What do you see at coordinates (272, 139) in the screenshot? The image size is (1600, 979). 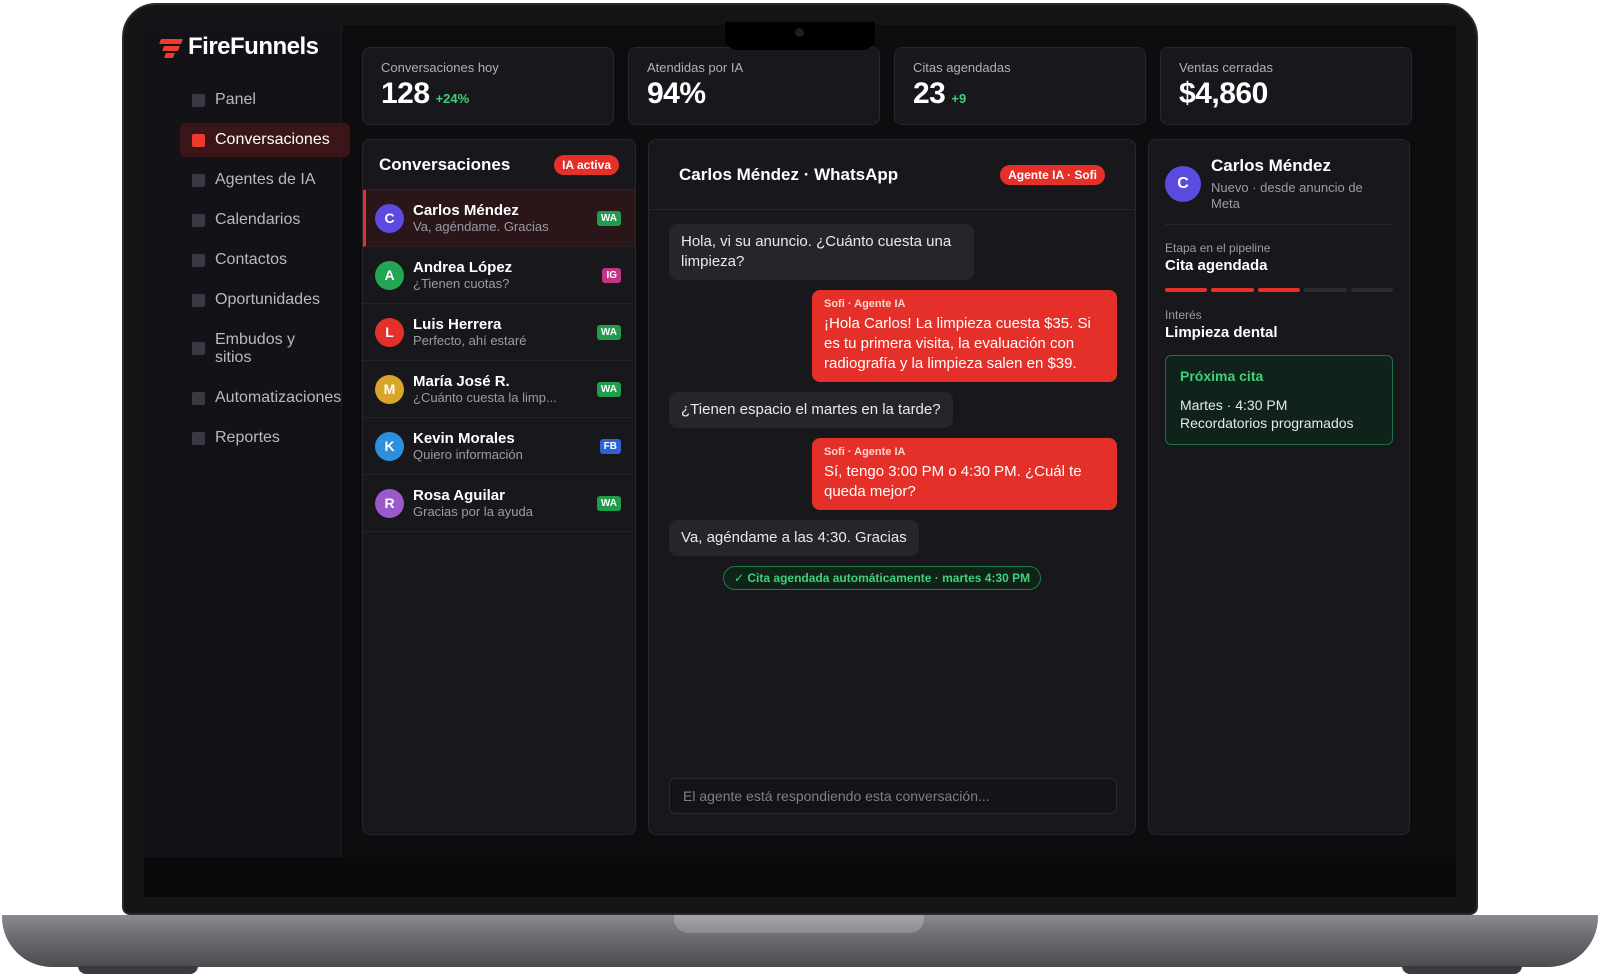 I see `sidebar-item-label: Conversaciones` at bounding box center [272, 139].